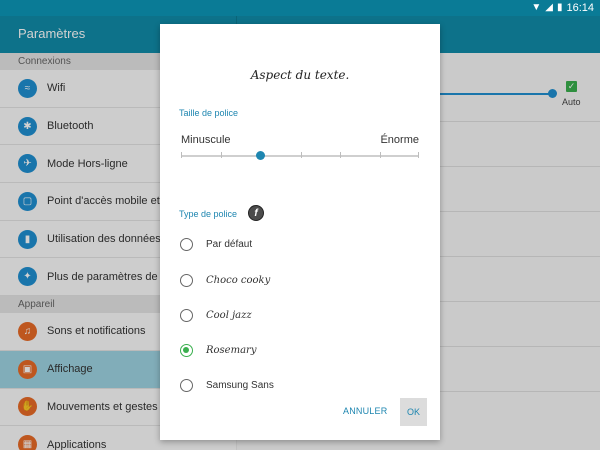  What do you see at coordinates (413, 412) in the screenshot?
I see `ok-button: OK` at bounding box center [413, 412].